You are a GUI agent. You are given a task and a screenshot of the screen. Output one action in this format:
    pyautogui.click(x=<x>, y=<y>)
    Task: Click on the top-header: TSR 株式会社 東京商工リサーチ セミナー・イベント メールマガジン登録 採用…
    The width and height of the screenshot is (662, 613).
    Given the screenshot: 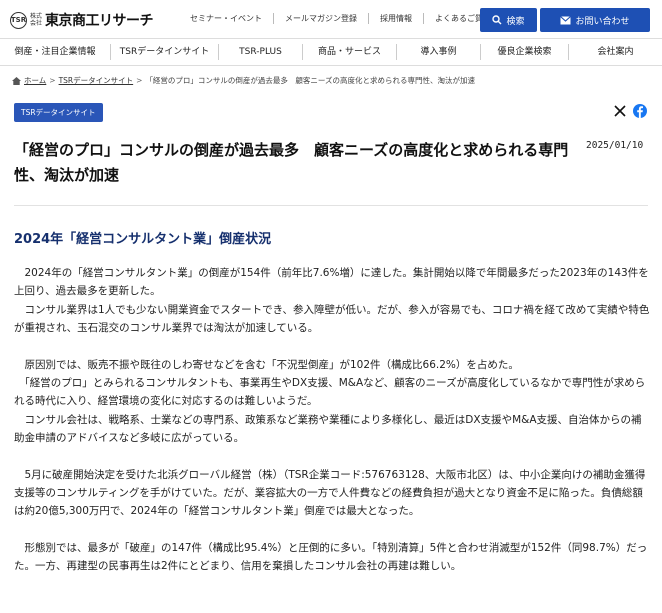 What is the action you would take?
    pyautogui.click(x=331, y=19)
    